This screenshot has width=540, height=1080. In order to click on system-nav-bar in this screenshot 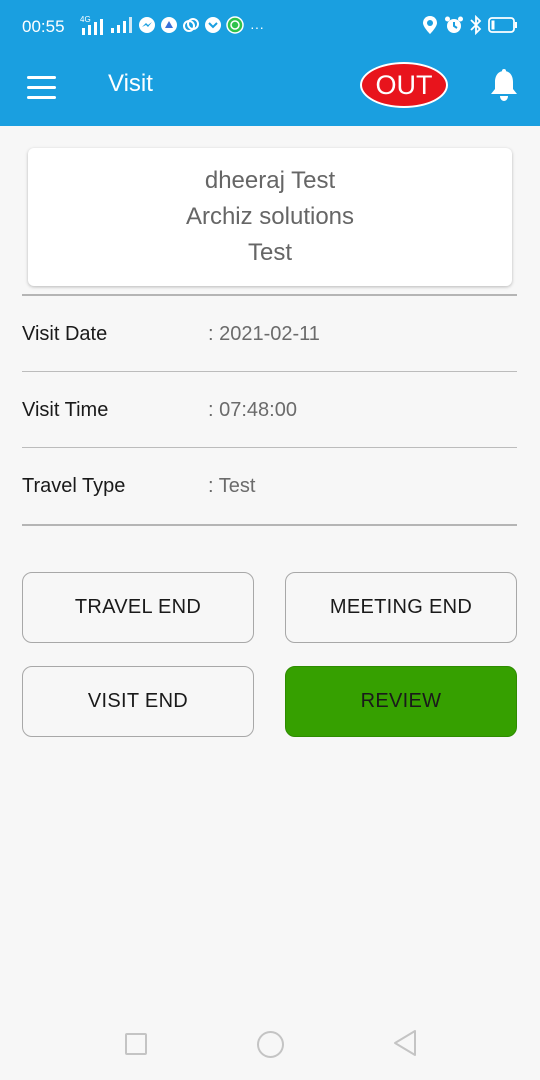, I will do `click(270, 1042)`.